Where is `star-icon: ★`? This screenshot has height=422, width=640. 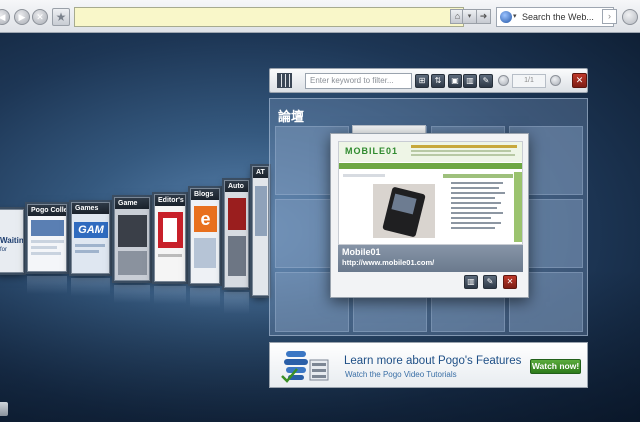 star-icon: ★ is located at coordinates (61, 17).